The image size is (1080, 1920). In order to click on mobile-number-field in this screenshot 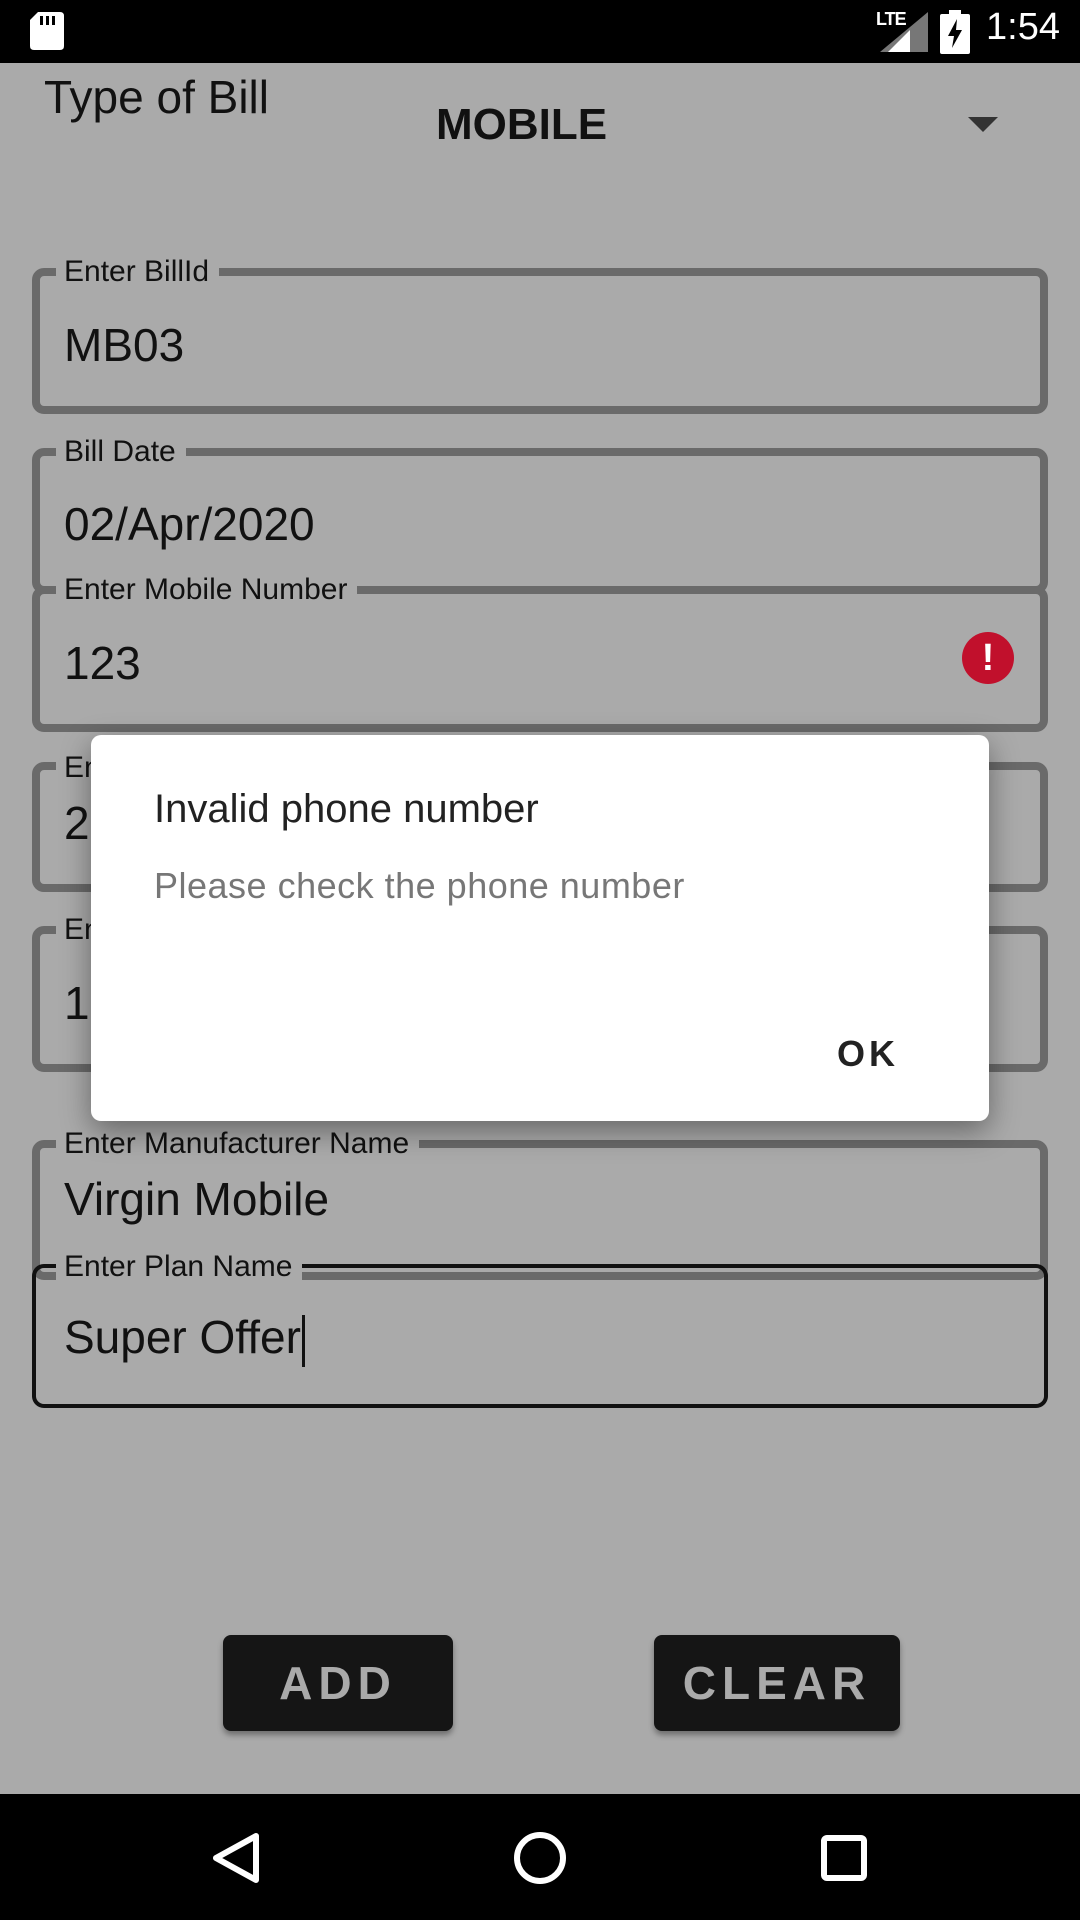, I will do `click(540, 659)`.